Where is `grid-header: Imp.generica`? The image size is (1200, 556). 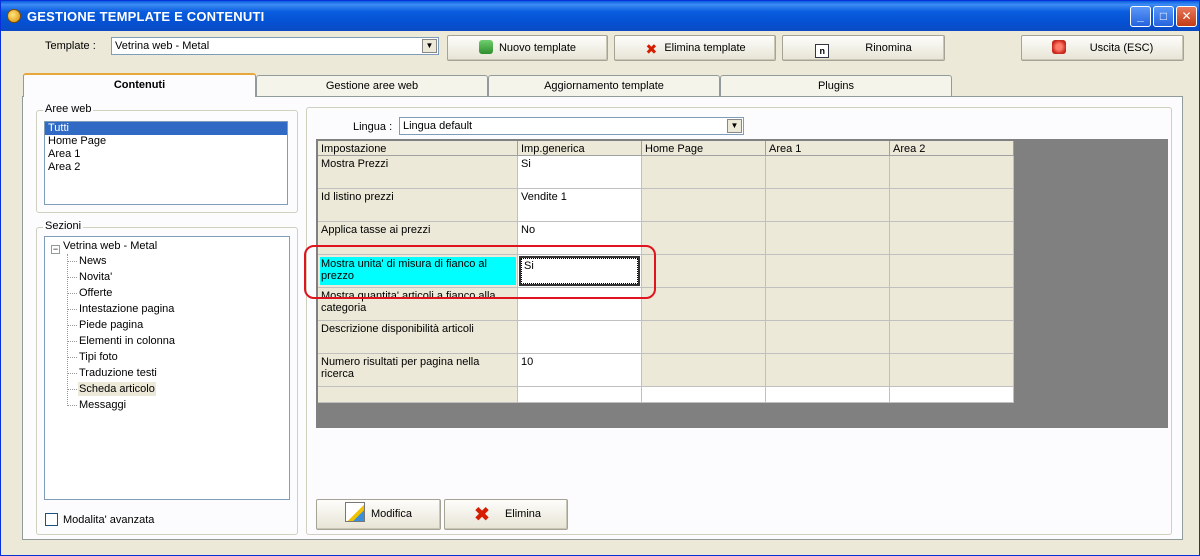
grid-header: Imp.generica is located at coordinates (580, 148).